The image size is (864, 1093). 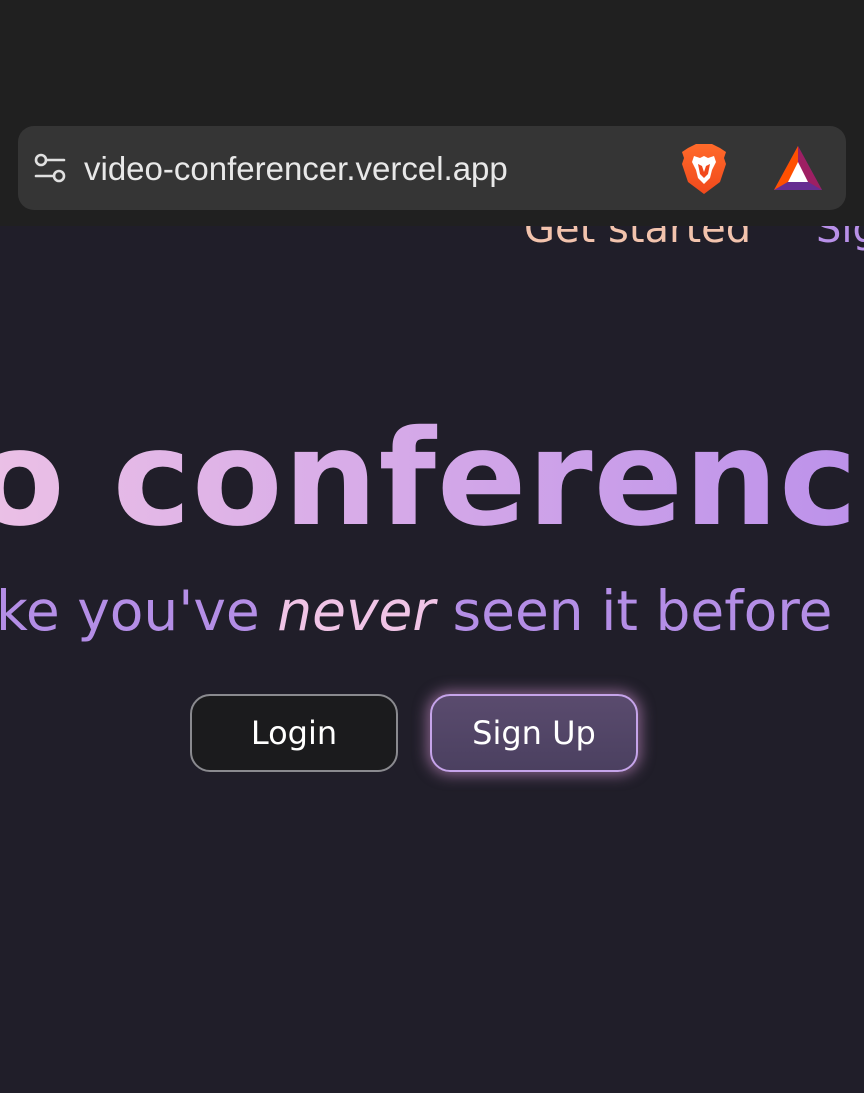 What do you see at coordinates (840, 240) in the screenshot?
I see `nav-sign-in-link: Sig` at bounding box center [840, 240].